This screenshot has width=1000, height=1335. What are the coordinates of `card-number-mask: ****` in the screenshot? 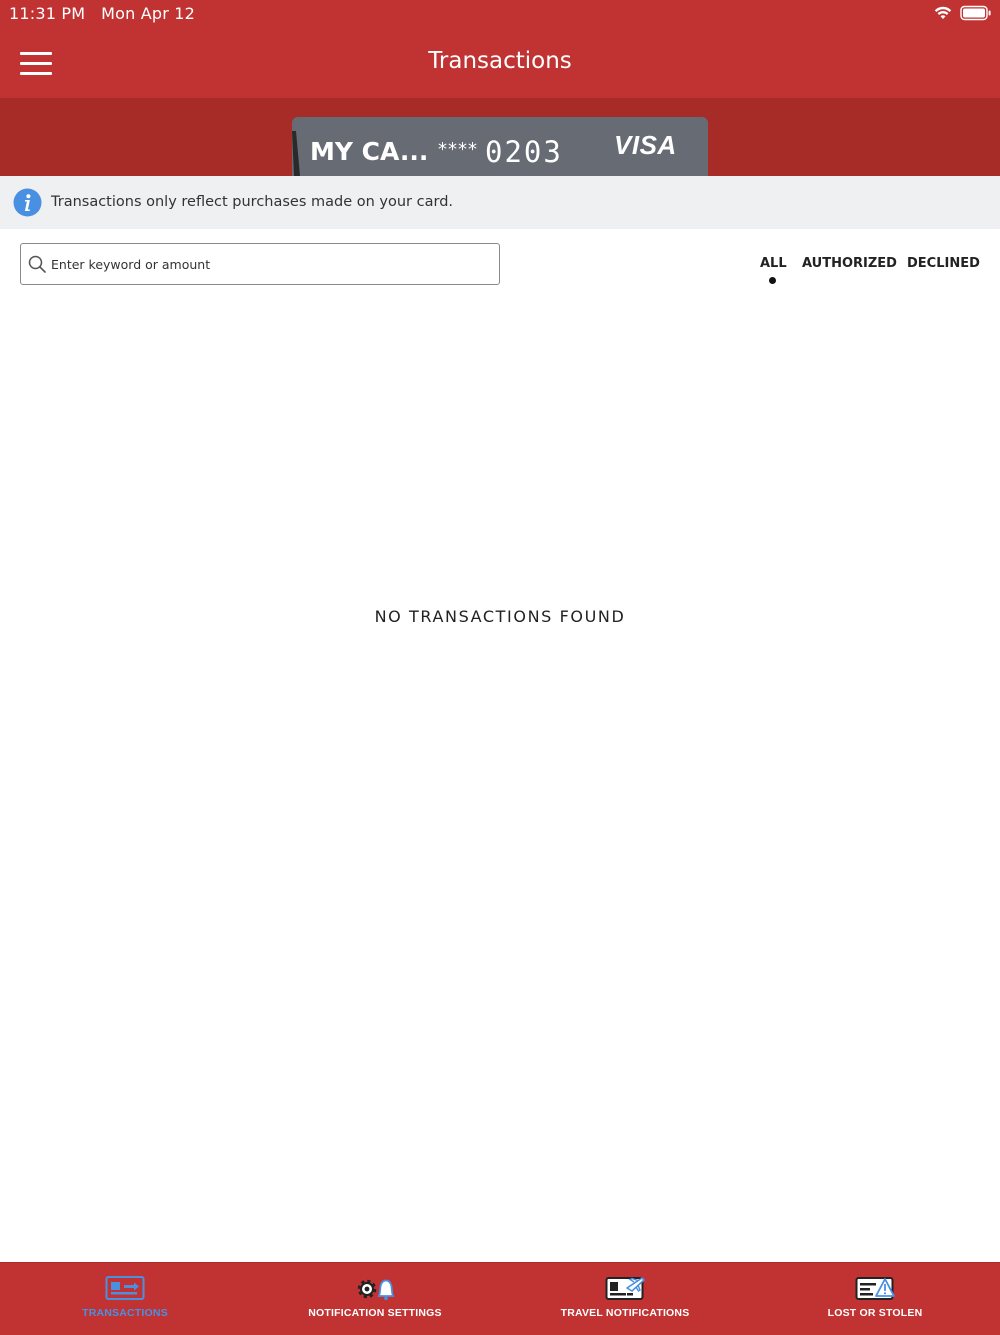 It's located at (458, 149).